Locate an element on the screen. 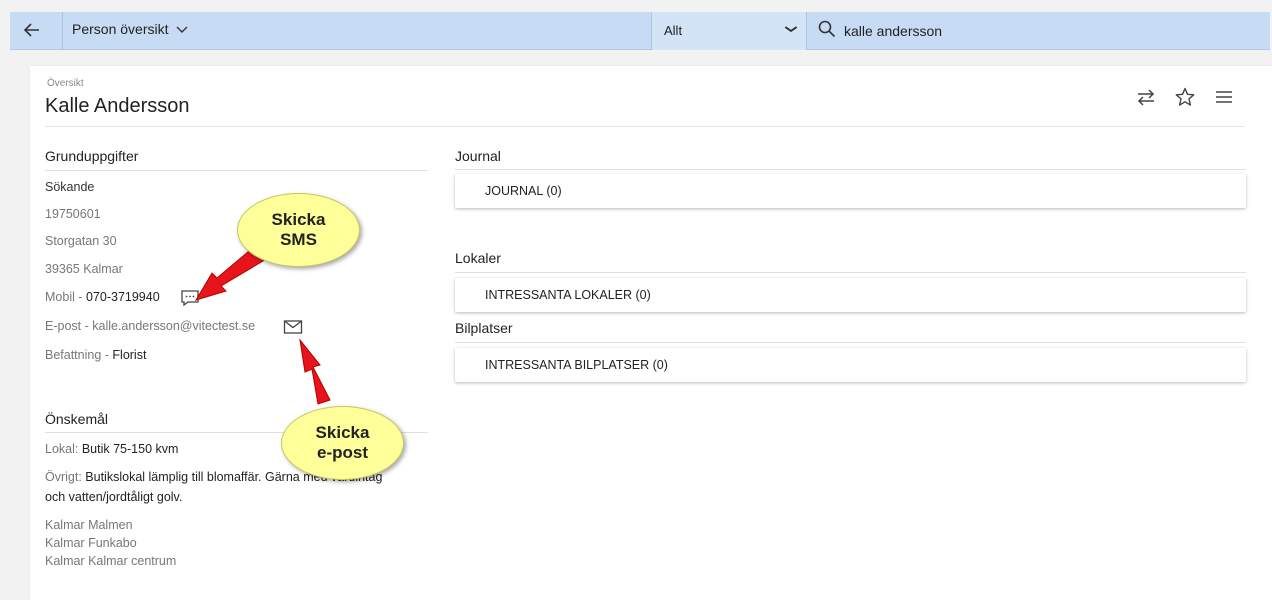  person-birthdate: 19750601 is located at coordinates (73, 214).